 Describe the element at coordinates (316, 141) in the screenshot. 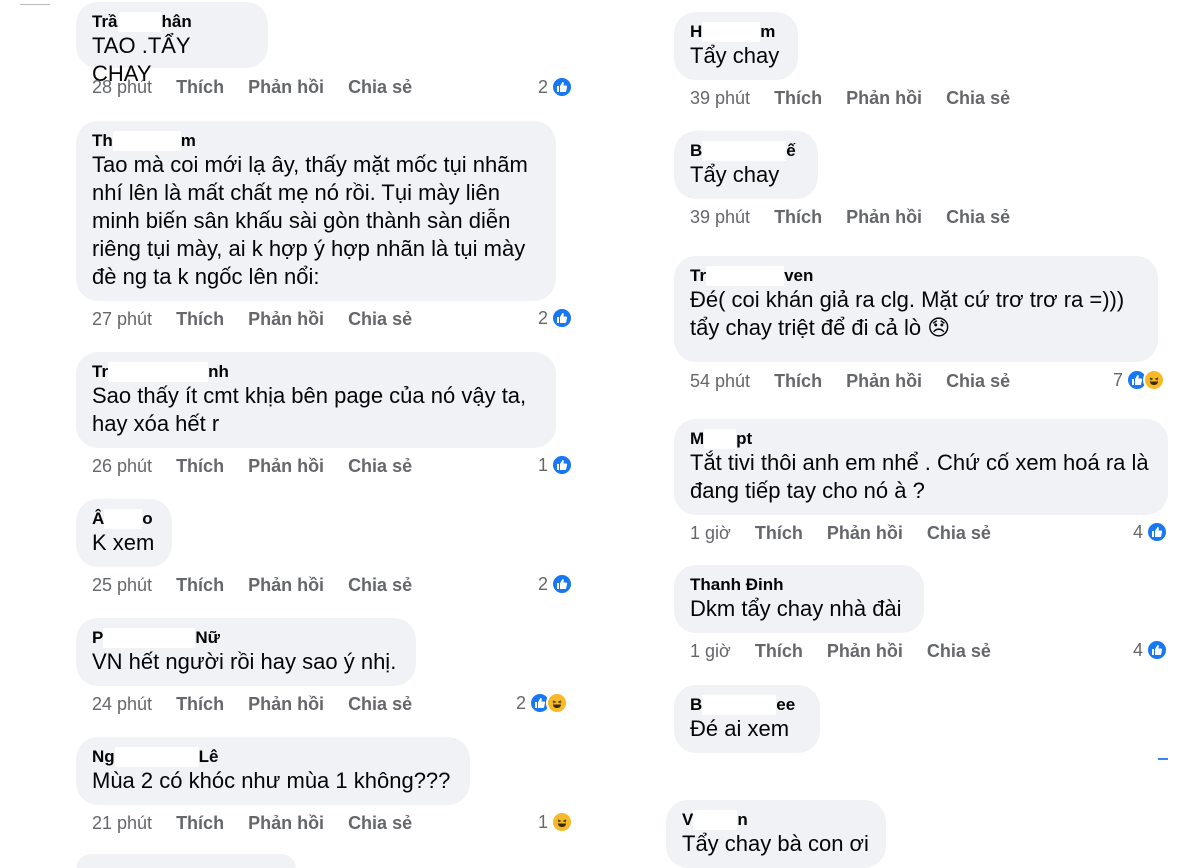

I see `comment-author: Th m` at that location.